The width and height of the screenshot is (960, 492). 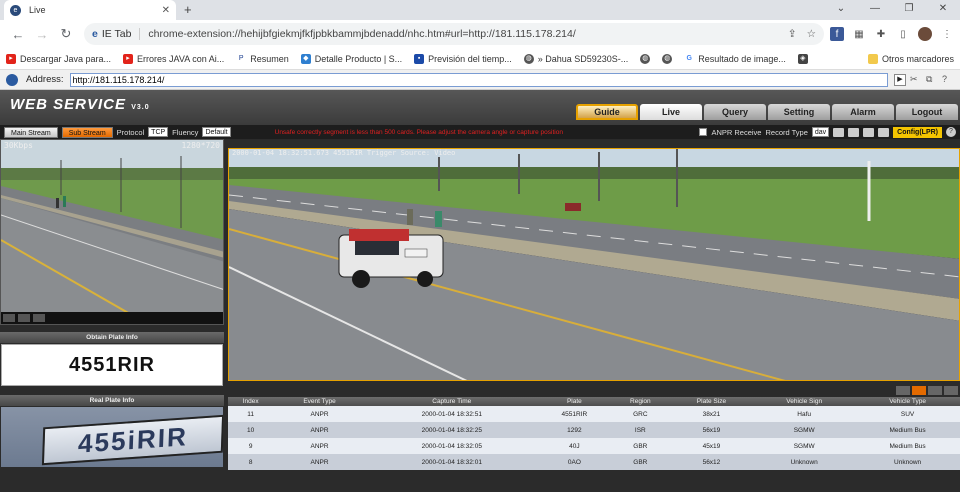 What do you see at coordinates (451, 462) in the screenshot?
I see `cell: 2000-01-04 18:32:01` at bounding box center [451, 462].